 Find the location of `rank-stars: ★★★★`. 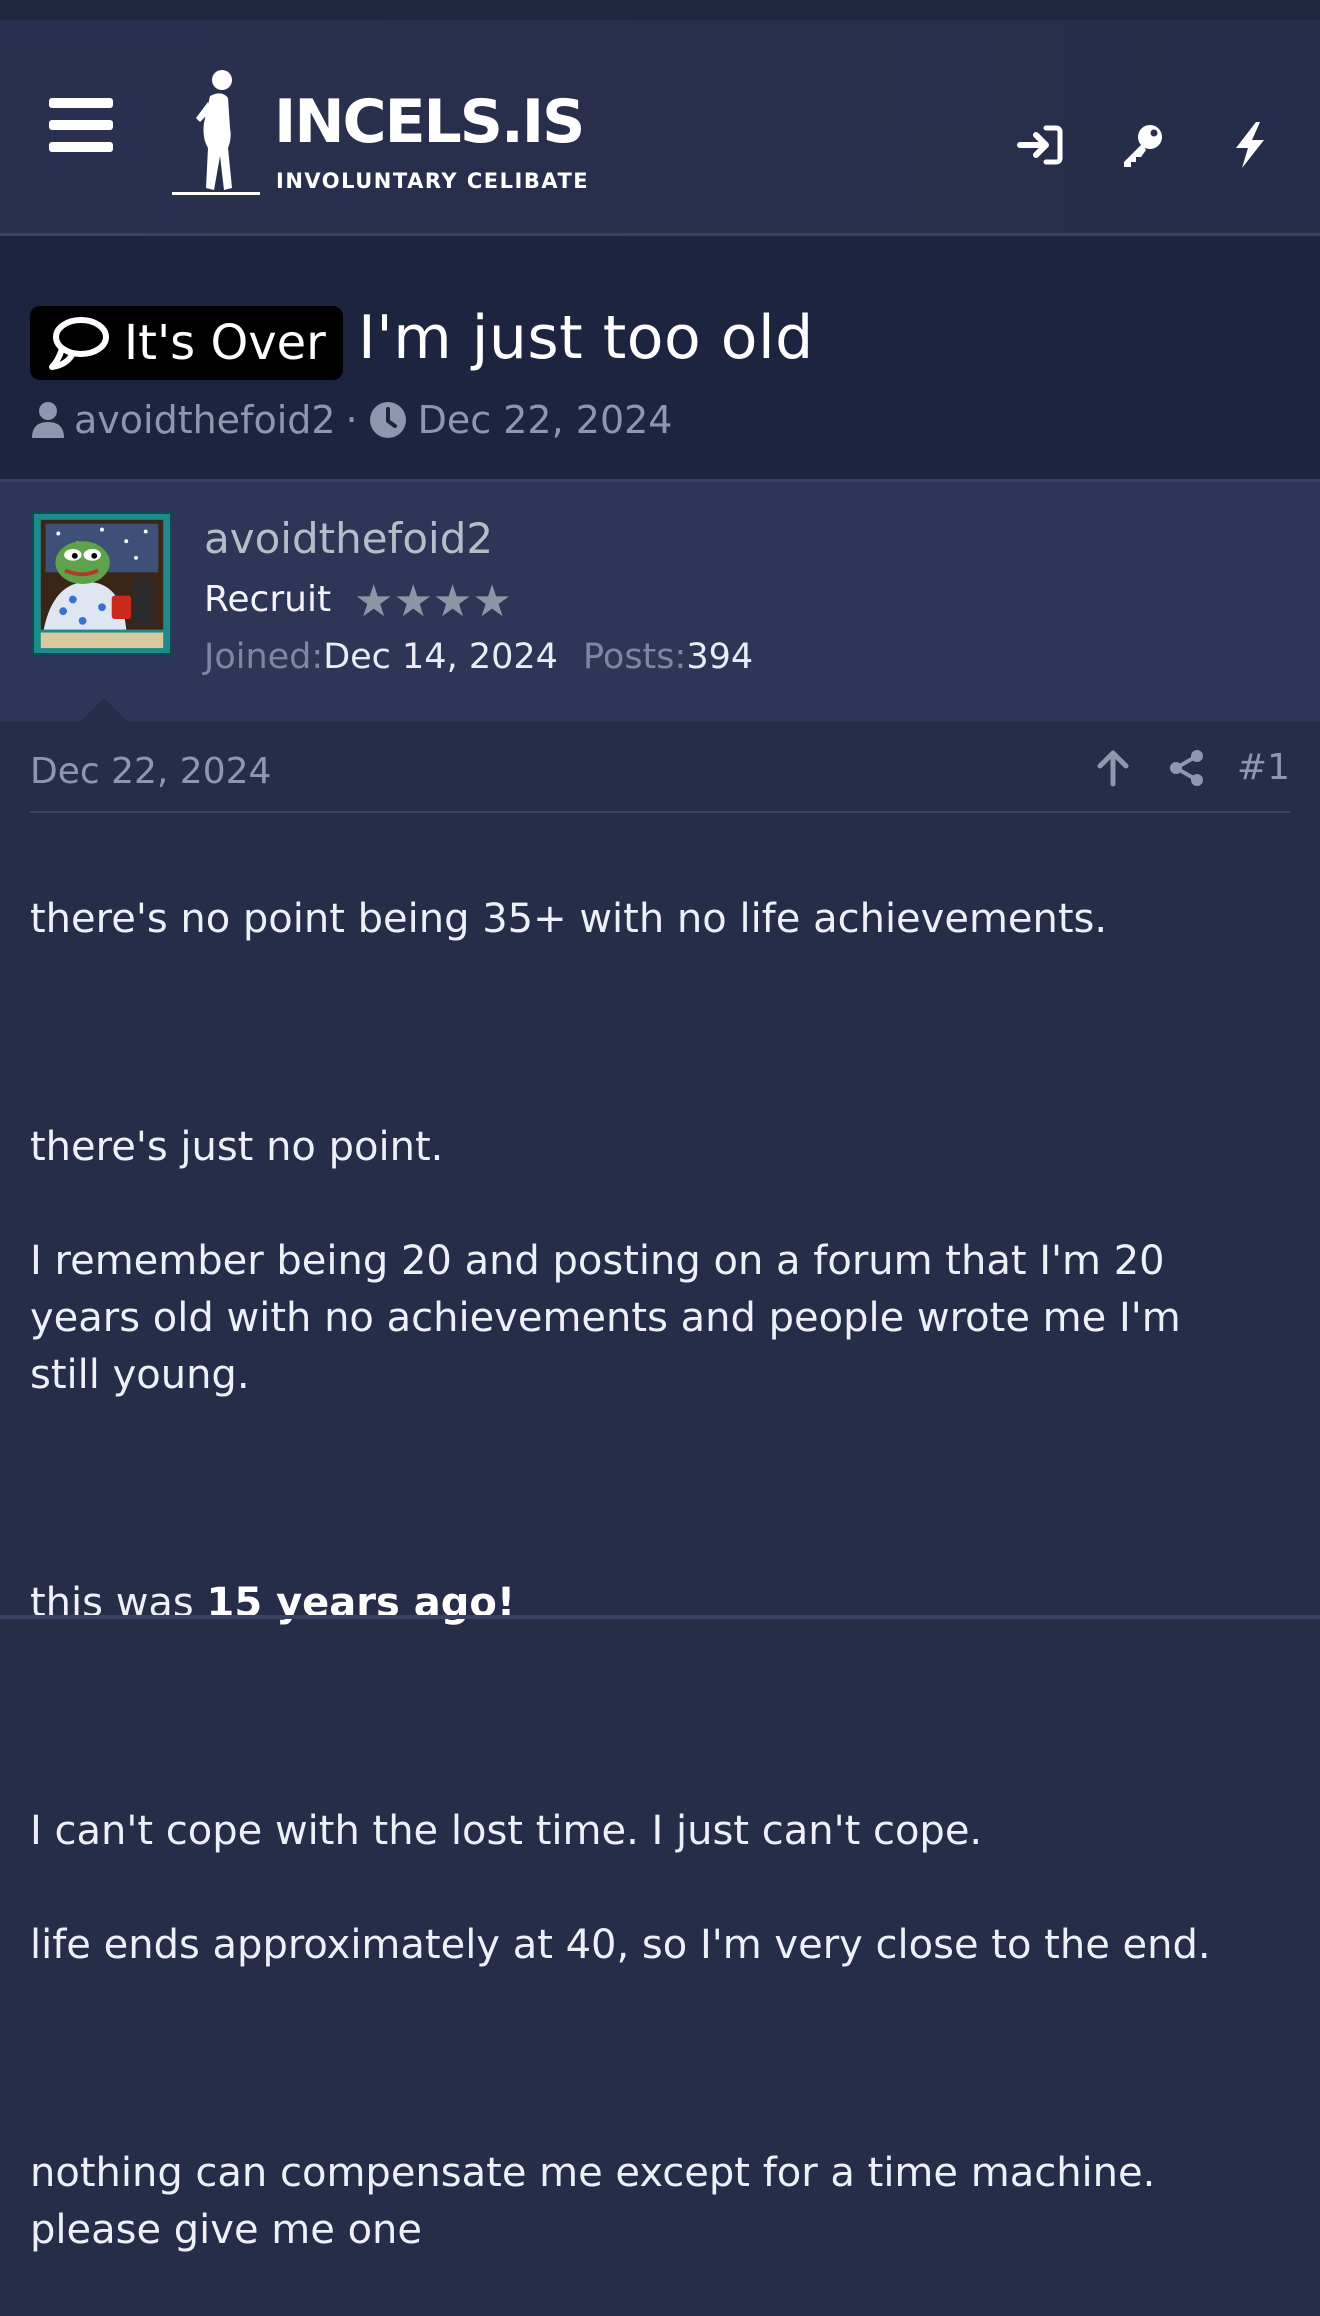

rank-stars: ★★★★ is located at coordinates (433, 601).